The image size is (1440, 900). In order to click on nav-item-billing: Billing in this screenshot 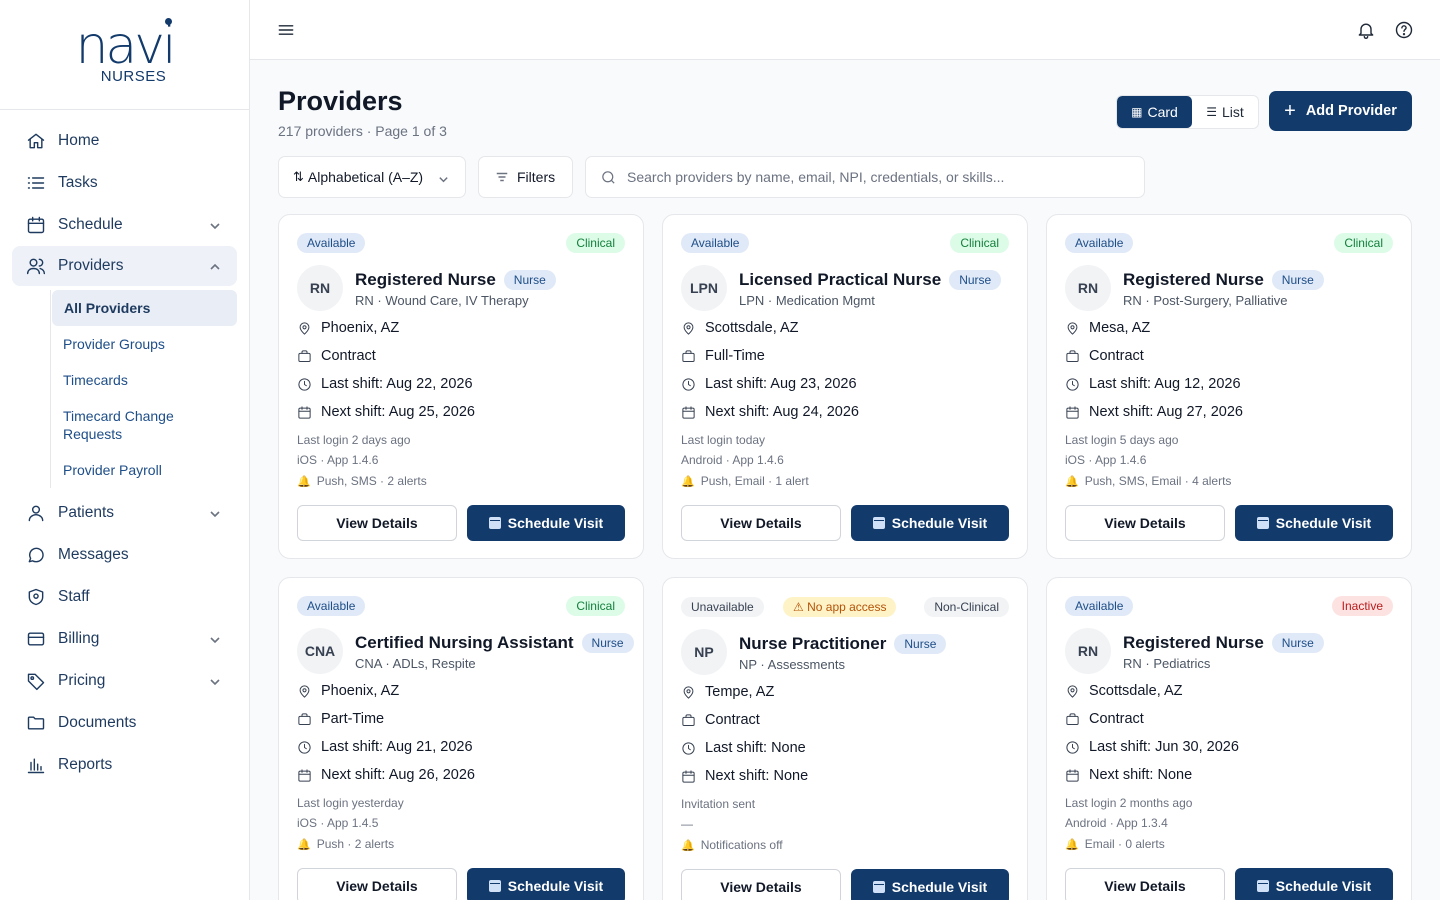, I will do `click(124, 639)`.